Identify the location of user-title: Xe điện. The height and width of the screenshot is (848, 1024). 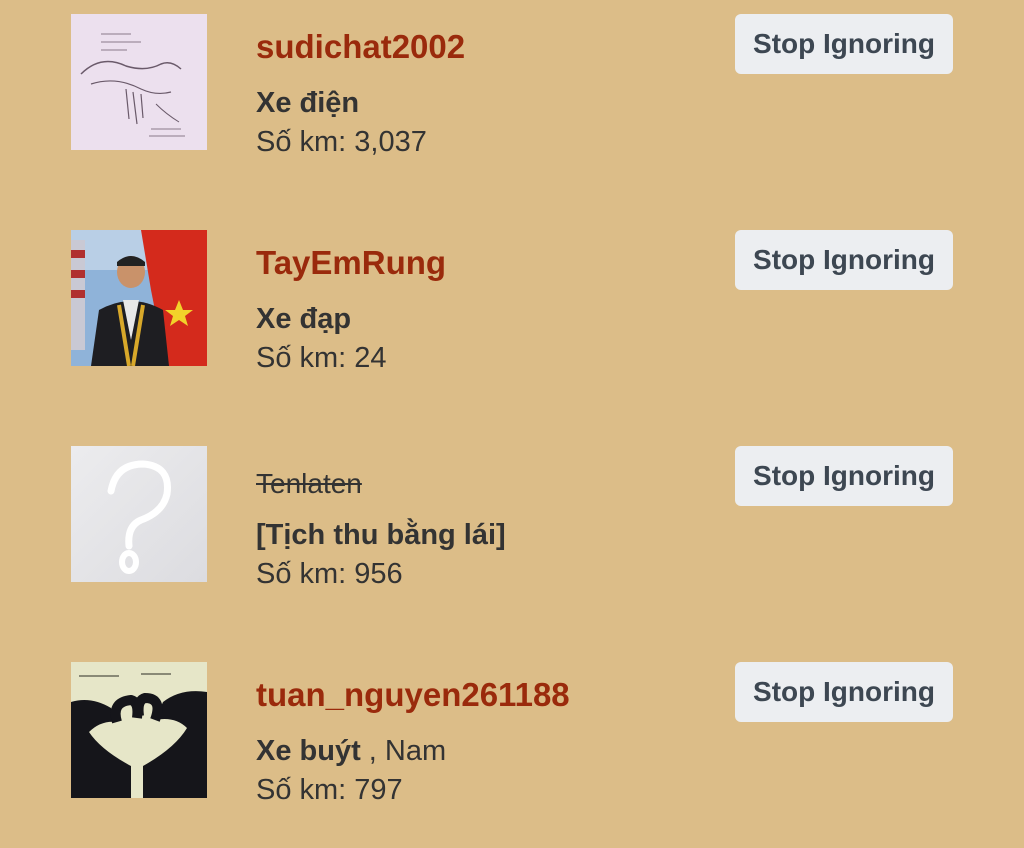
(308, 103).